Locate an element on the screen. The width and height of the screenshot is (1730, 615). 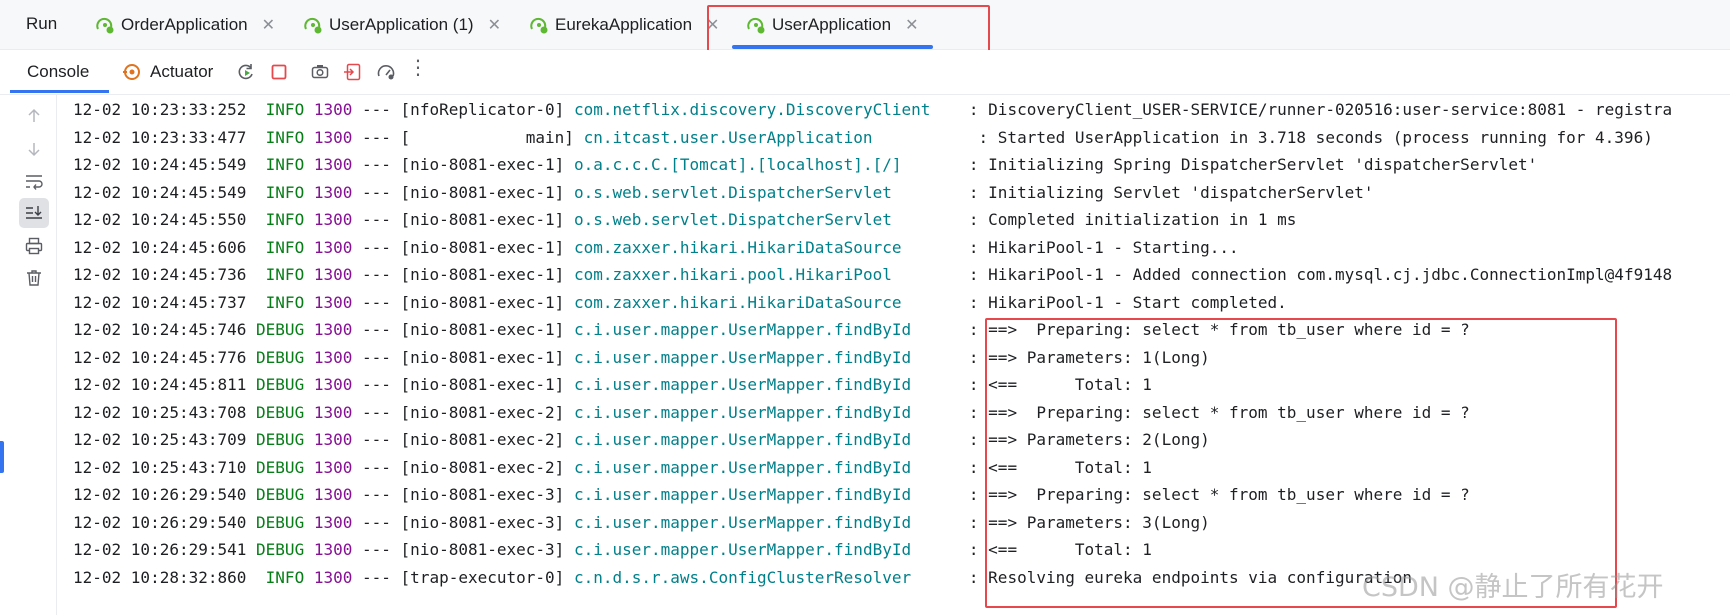
tab-order-application: OrderApplication ✕ is located at coordinates (185, 24).